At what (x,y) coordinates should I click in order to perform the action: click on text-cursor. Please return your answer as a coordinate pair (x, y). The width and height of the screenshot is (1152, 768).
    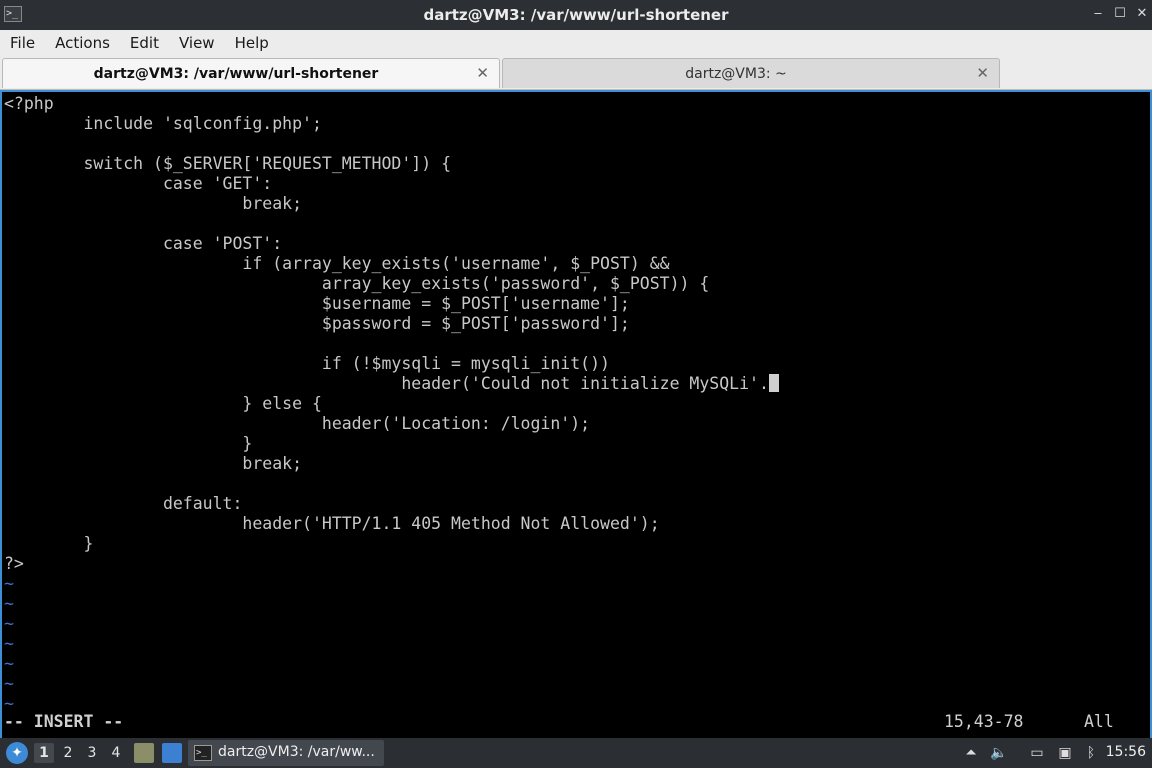
    Looking at the image, I should click on (773, 383).